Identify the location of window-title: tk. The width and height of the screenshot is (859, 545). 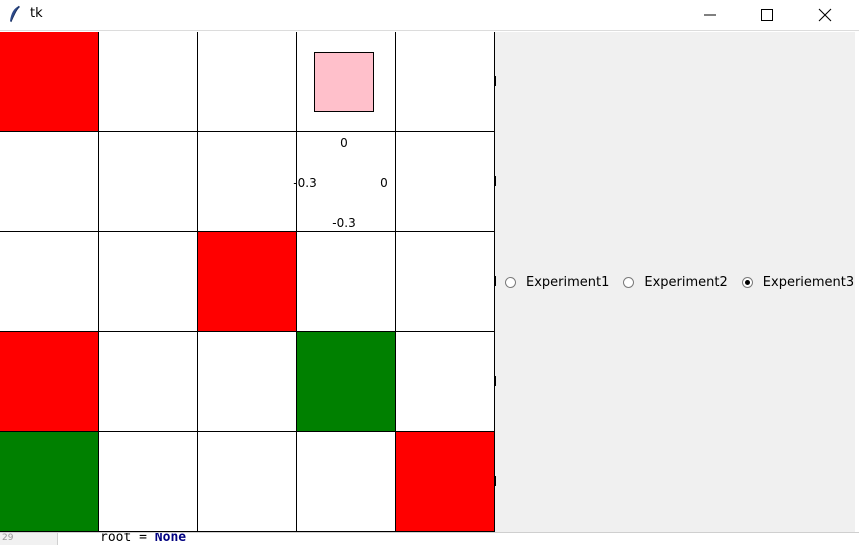
(36, 13).